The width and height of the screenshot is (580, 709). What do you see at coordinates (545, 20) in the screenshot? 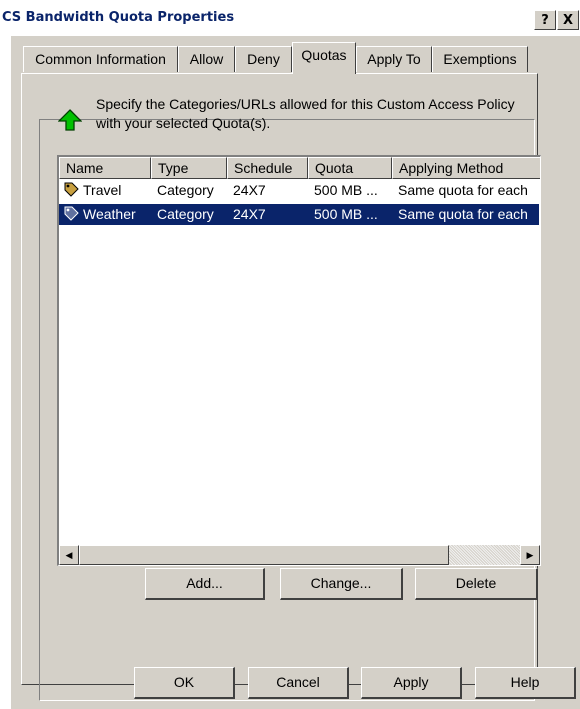
I see `help-caption-button: ?` at bounding box center [545, 20].